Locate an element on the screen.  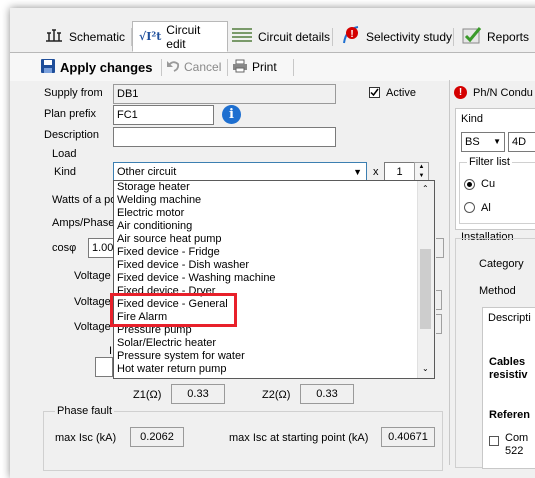
comp-label: Com is located at coordinates (517, 438).